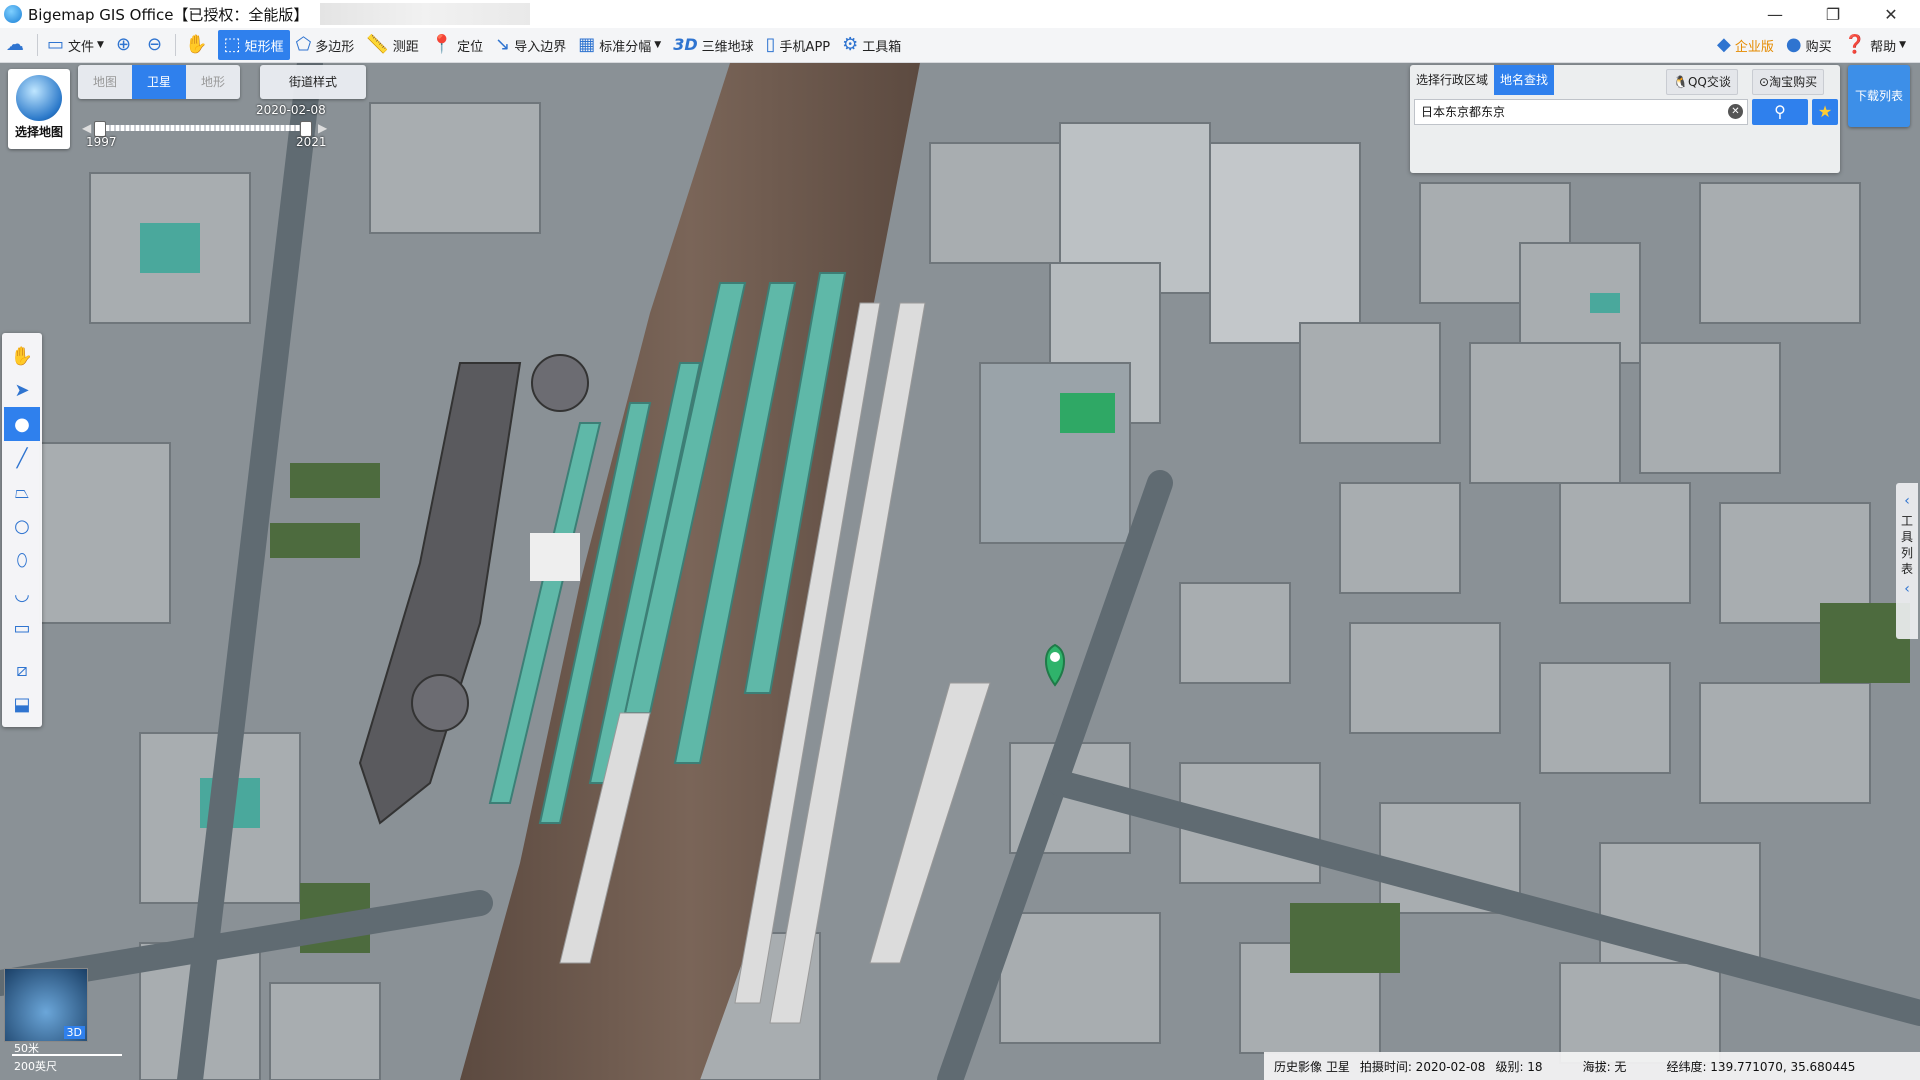  I want to click on download-list-button: 下载列表, so click(1879, 96).